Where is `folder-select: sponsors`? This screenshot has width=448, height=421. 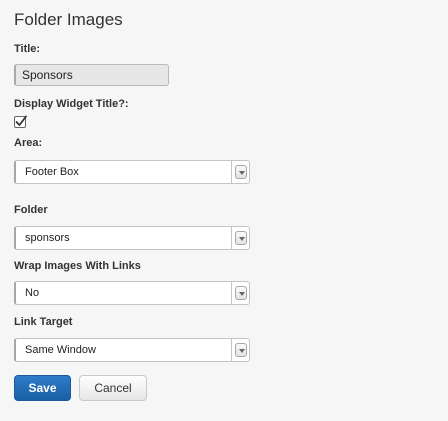
folder-select: sponsors is located at coordinates (132, 238).